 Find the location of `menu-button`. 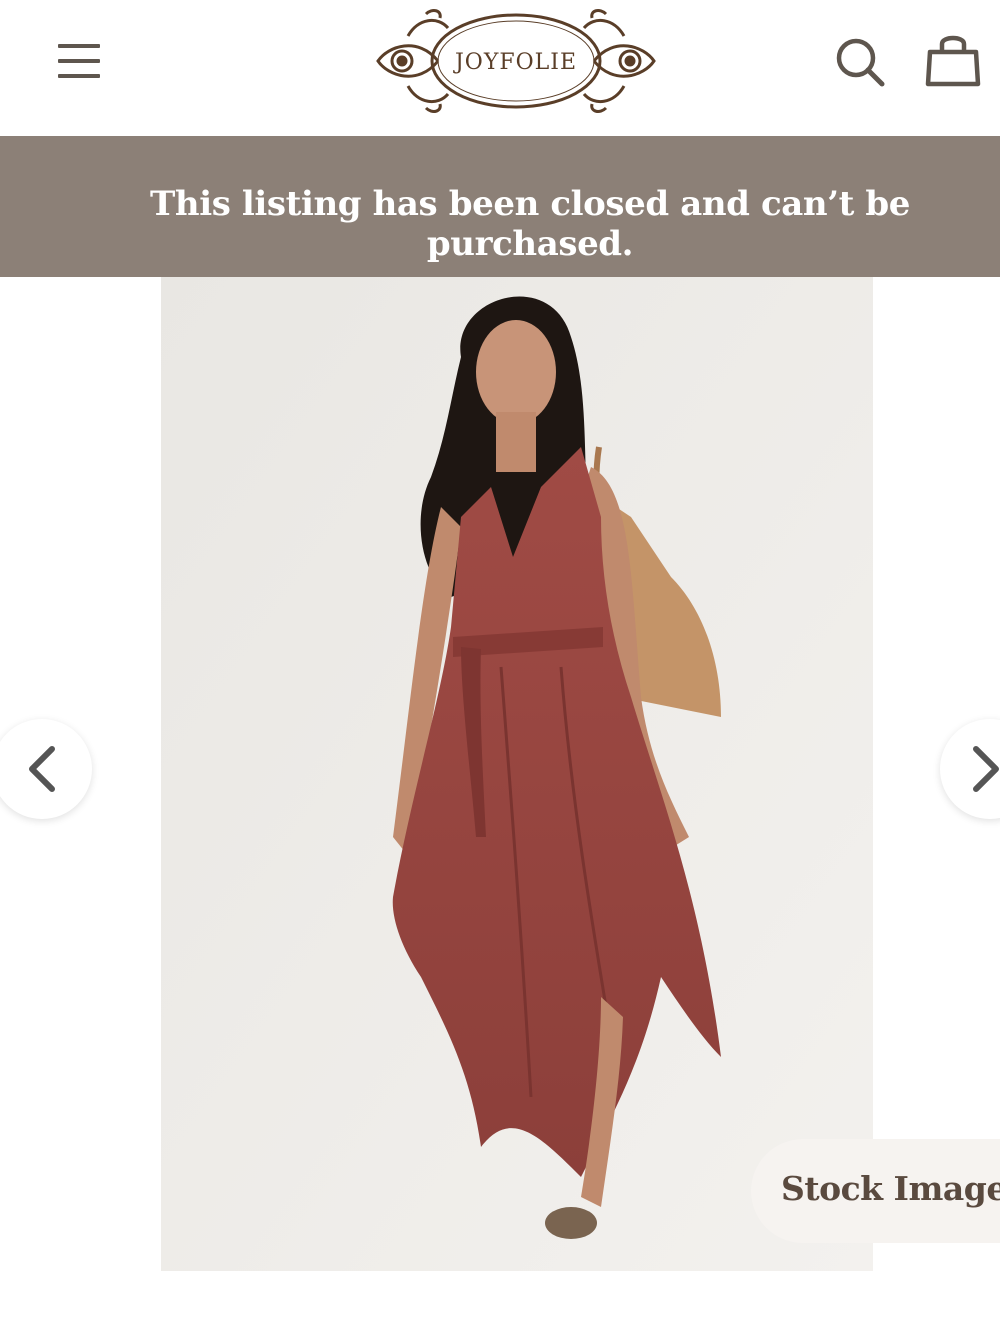

menu-button is located at coordinates (79, 61).